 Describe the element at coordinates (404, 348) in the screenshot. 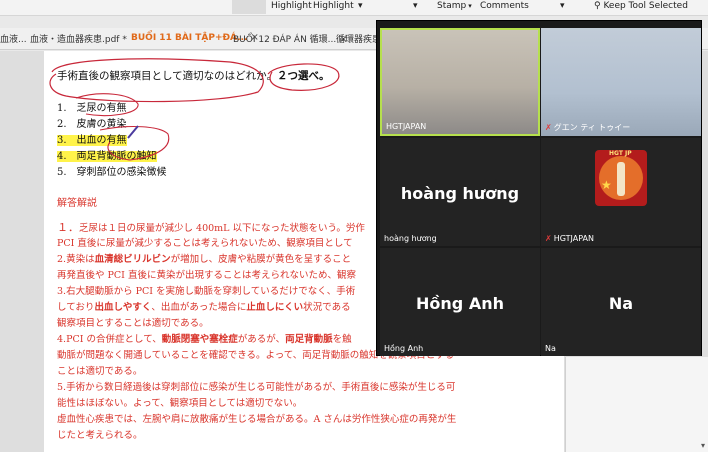

I see `participant-name: Hồng Anh` at that location.